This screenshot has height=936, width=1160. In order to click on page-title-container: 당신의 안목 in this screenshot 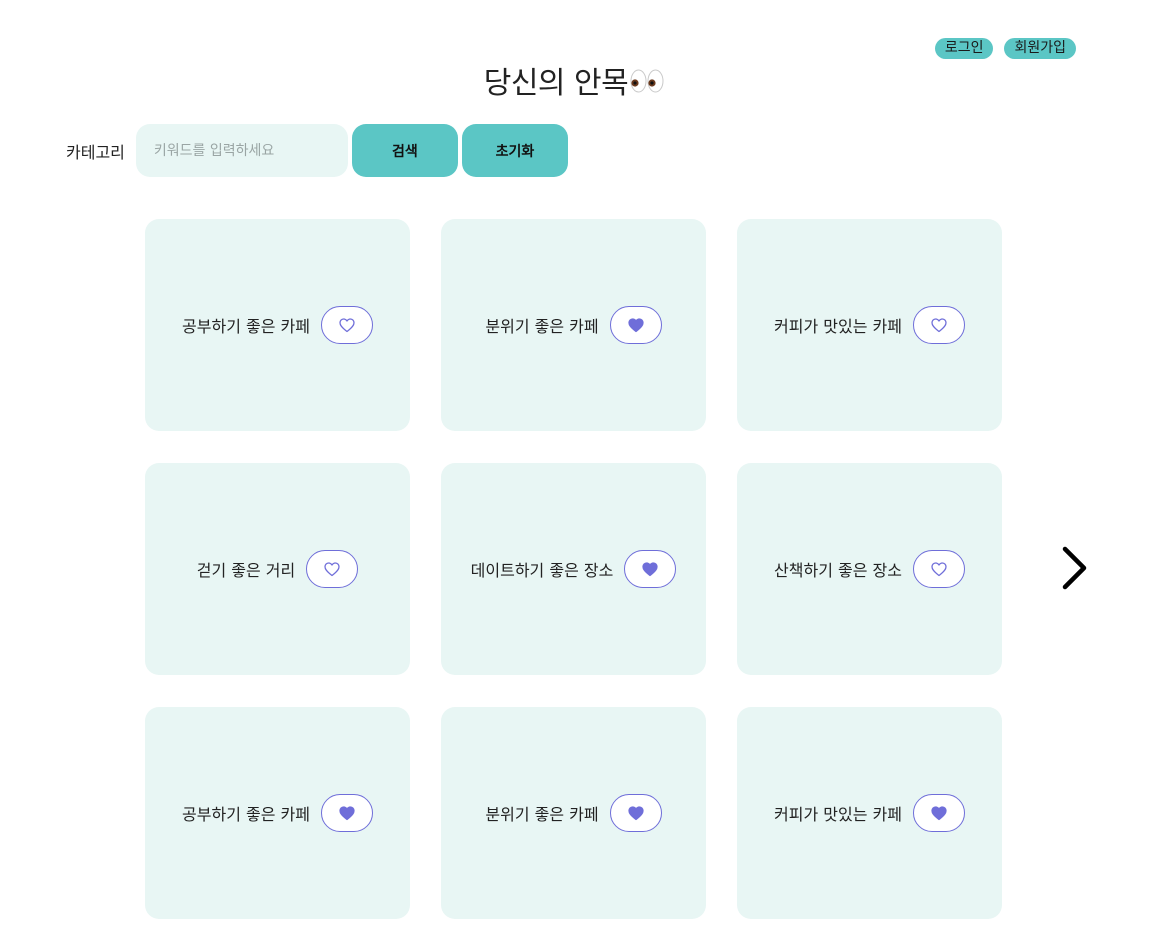, I will do `click(574, 81)`.